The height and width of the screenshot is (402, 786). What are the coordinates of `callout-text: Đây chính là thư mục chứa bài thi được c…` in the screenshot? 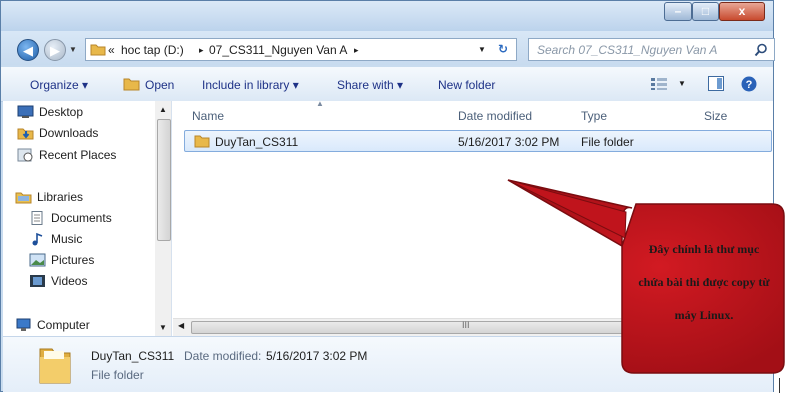 It's located at (704, 282).